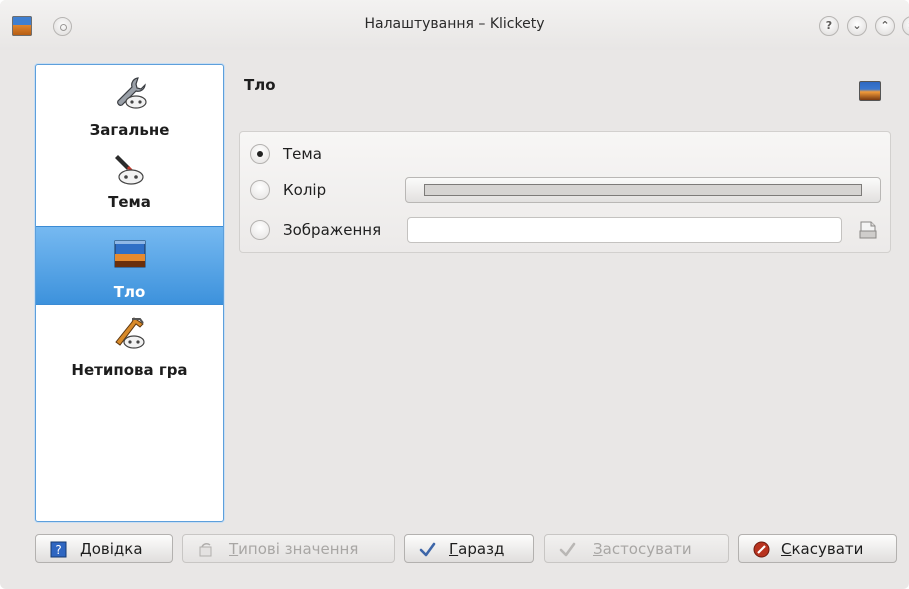 The height and width of the screenshot is (589, 909). I want to click on help-button: ? Довідка, so click(104, 548).